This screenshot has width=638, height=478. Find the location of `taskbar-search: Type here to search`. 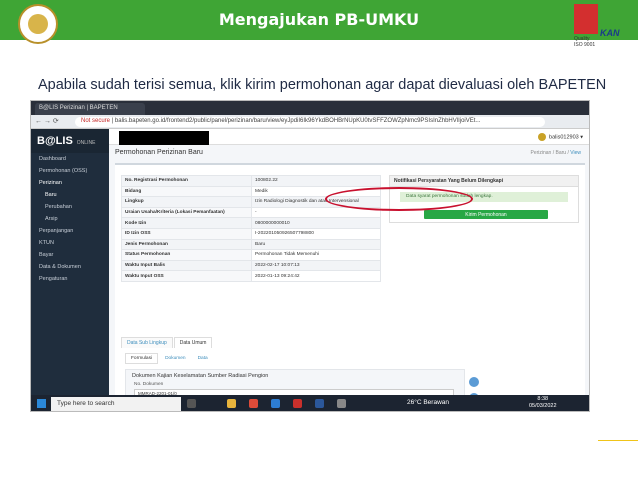

taskbar-search: Type here to search is located at coordinates (116, 404).